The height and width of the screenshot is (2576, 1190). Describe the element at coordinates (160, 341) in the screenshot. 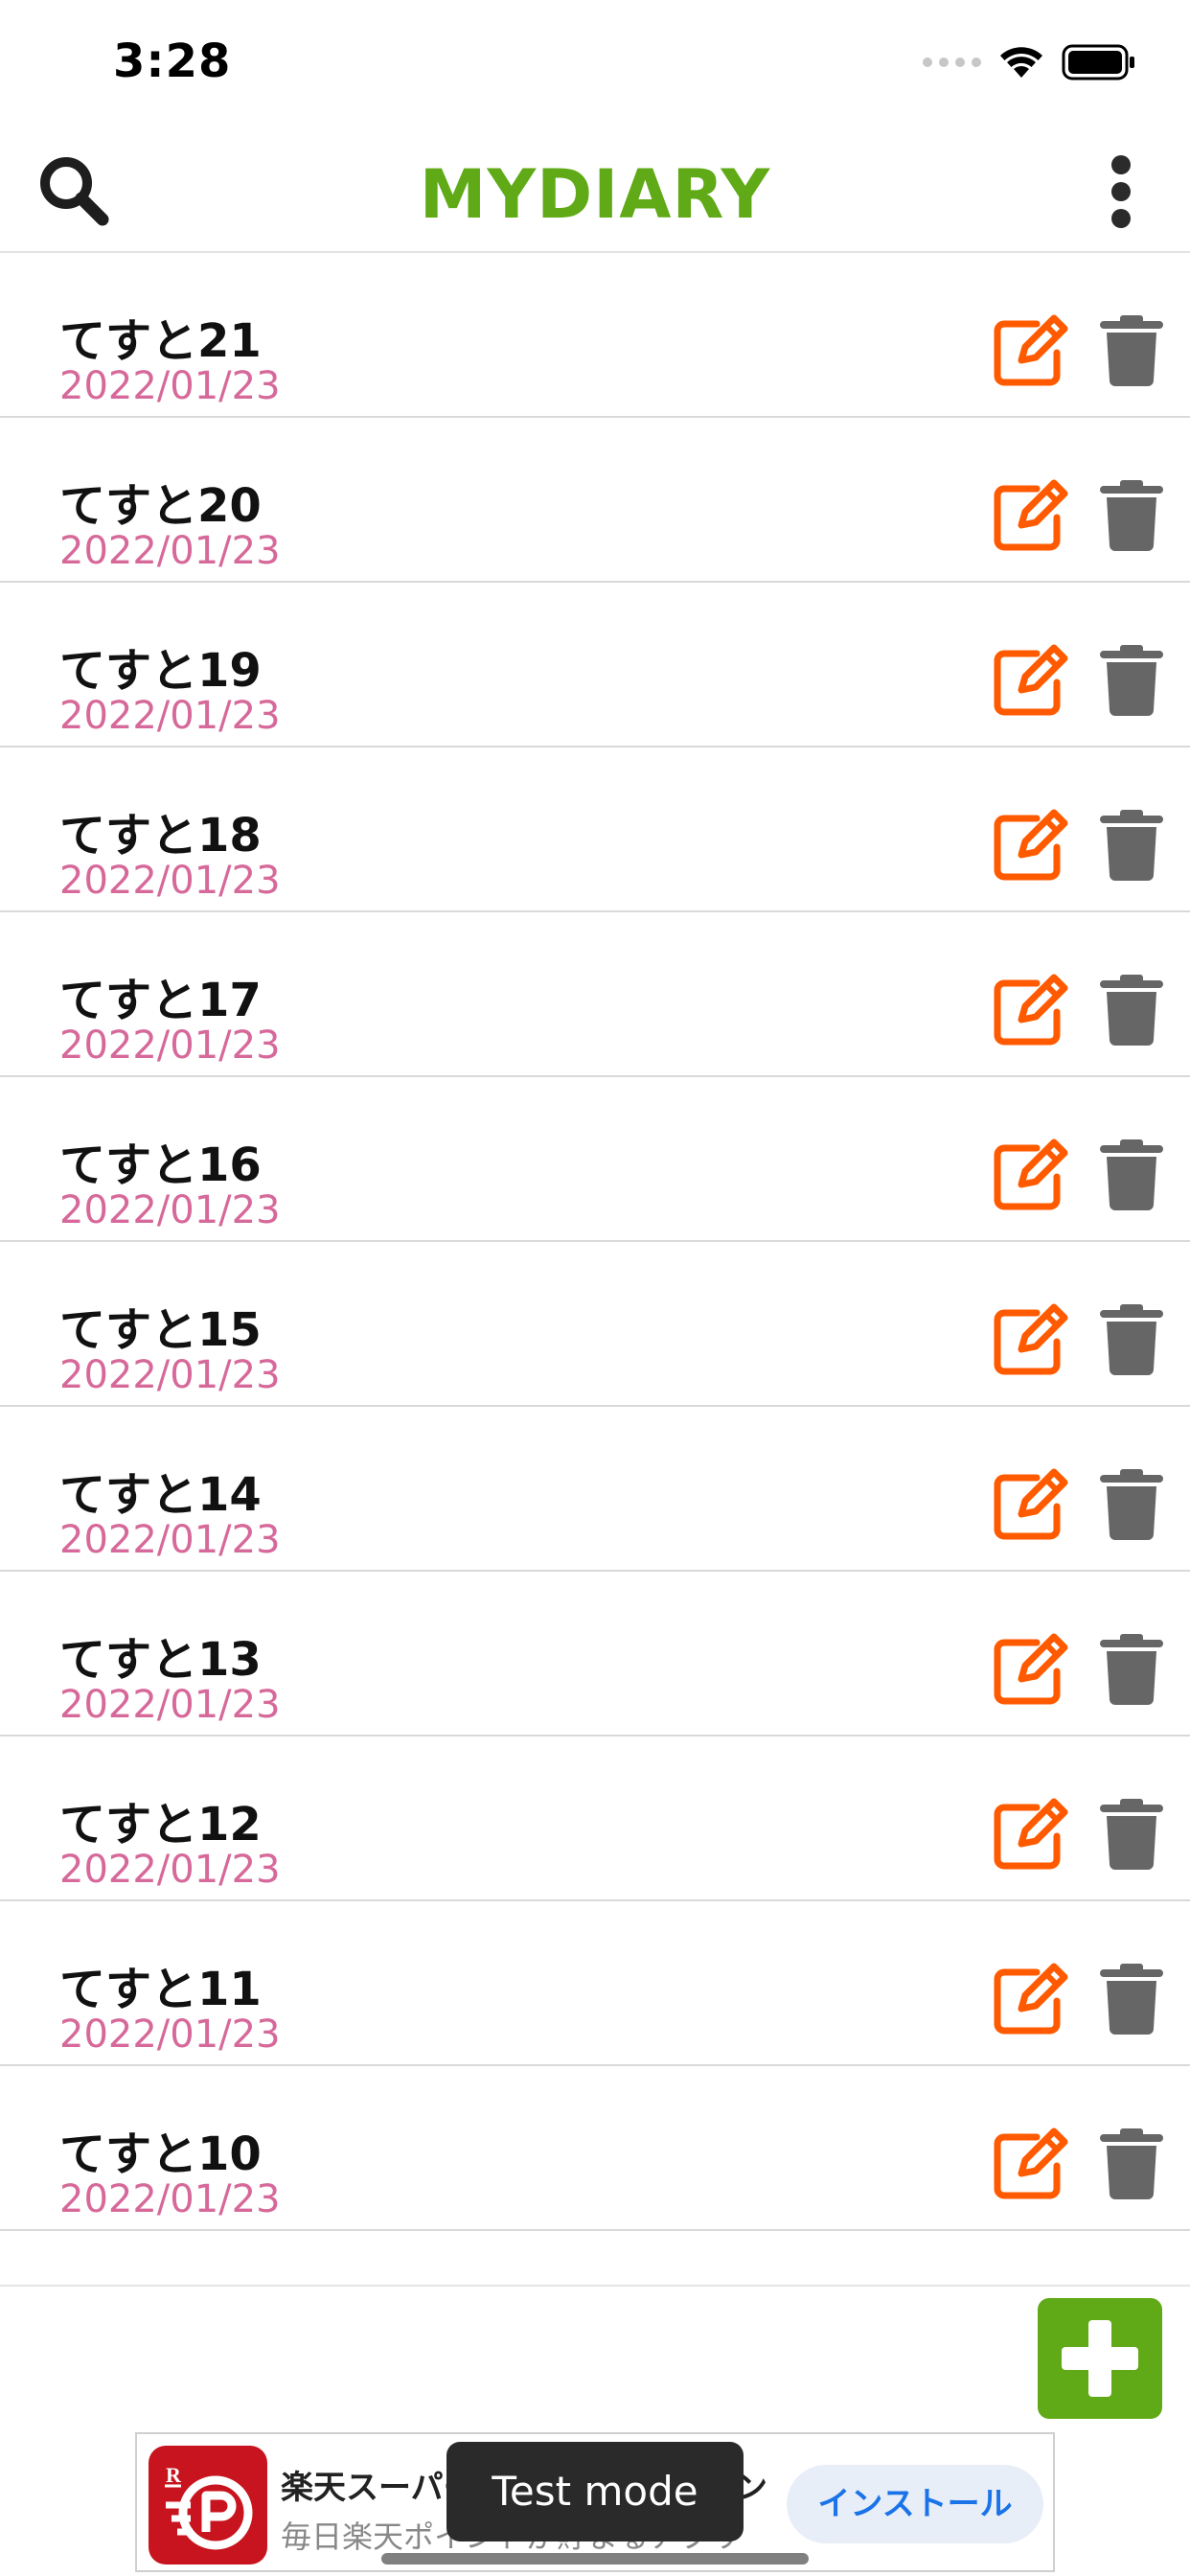

I see `entry-title: てすと21` at that location.